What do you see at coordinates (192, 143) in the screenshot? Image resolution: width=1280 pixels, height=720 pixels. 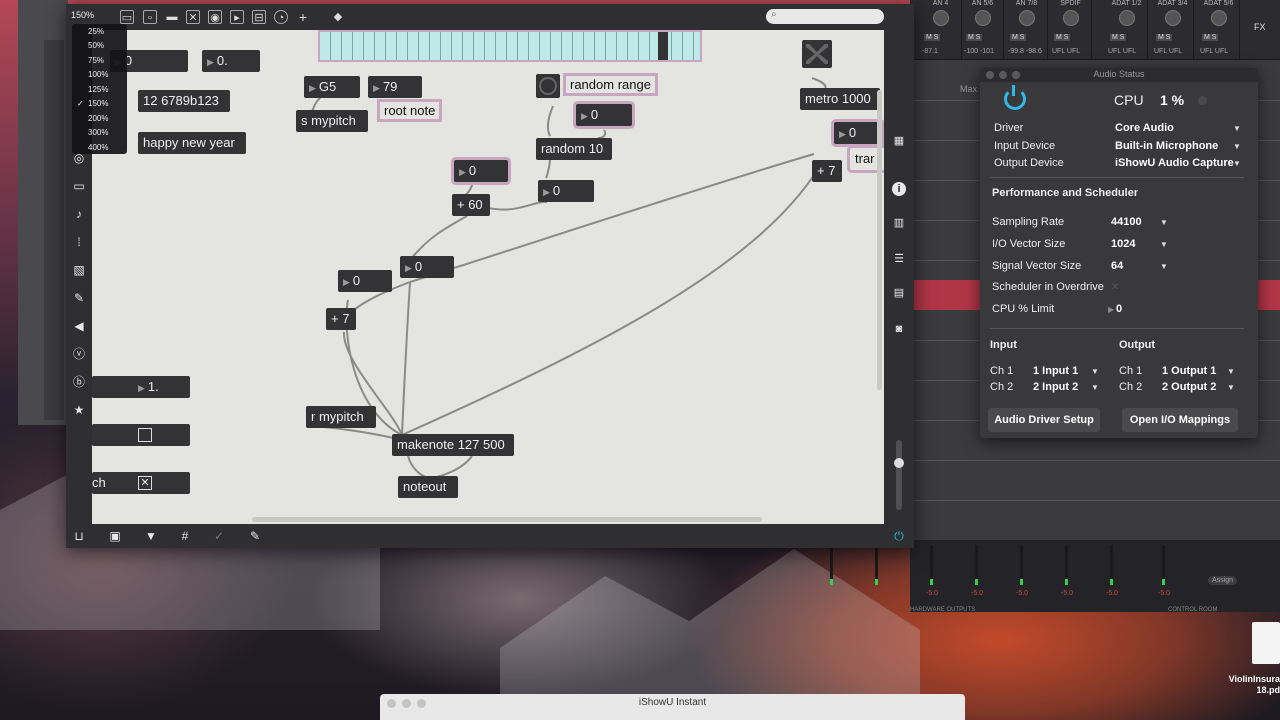 I see `message-box: happy new year` at bounding box center [192, 143].